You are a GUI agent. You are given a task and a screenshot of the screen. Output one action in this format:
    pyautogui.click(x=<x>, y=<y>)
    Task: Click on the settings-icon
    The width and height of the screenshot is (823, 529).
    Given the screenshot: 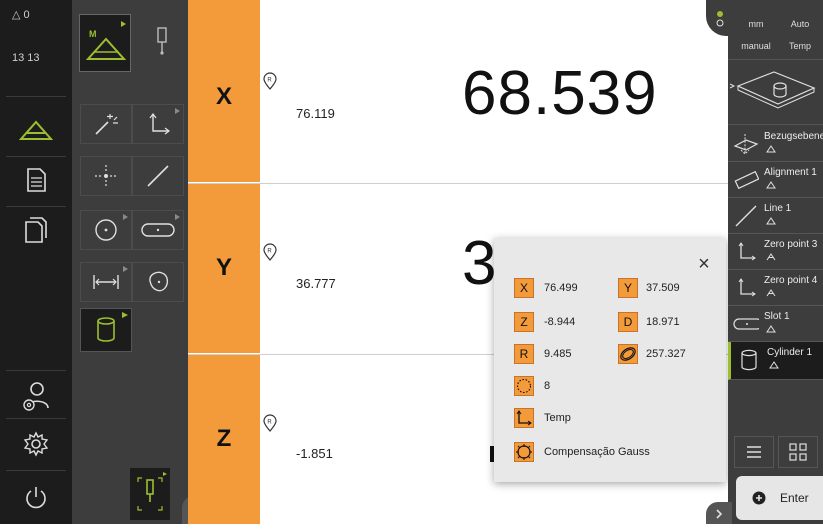 What is the action you would take?
    pyautogui.click(x=36, y=444)
    